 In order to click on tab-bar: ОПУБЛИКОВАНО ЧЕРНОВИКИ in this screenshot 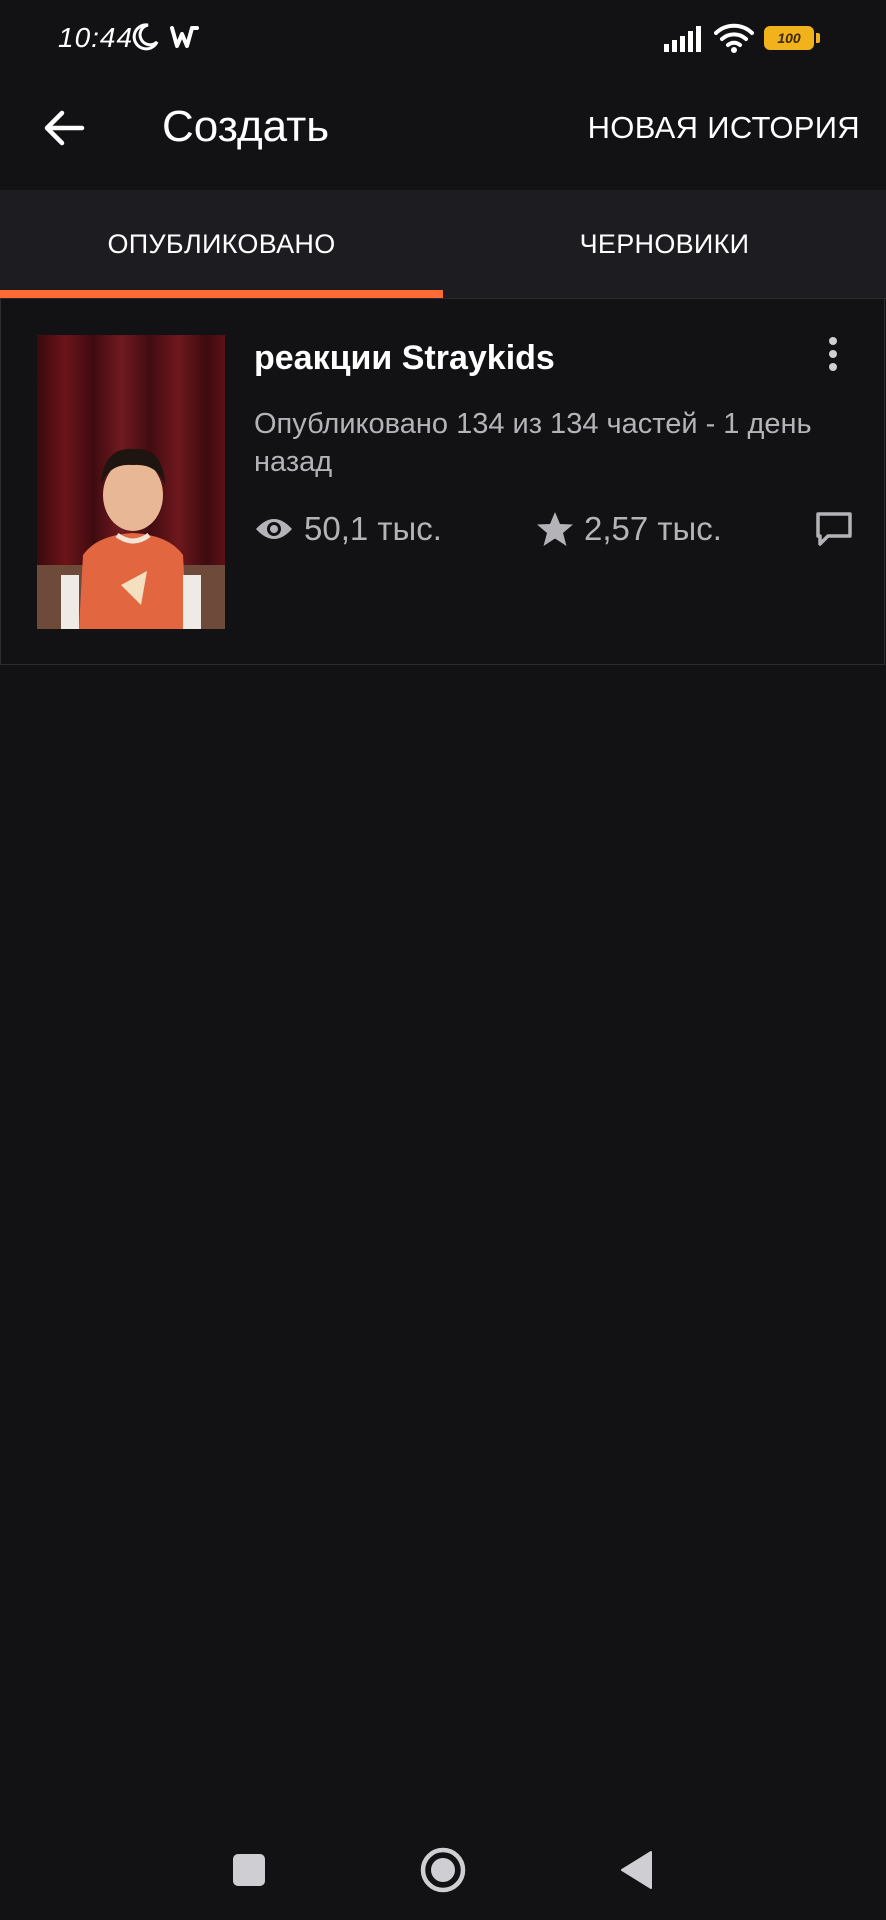, I will do `click(443, 244)`.